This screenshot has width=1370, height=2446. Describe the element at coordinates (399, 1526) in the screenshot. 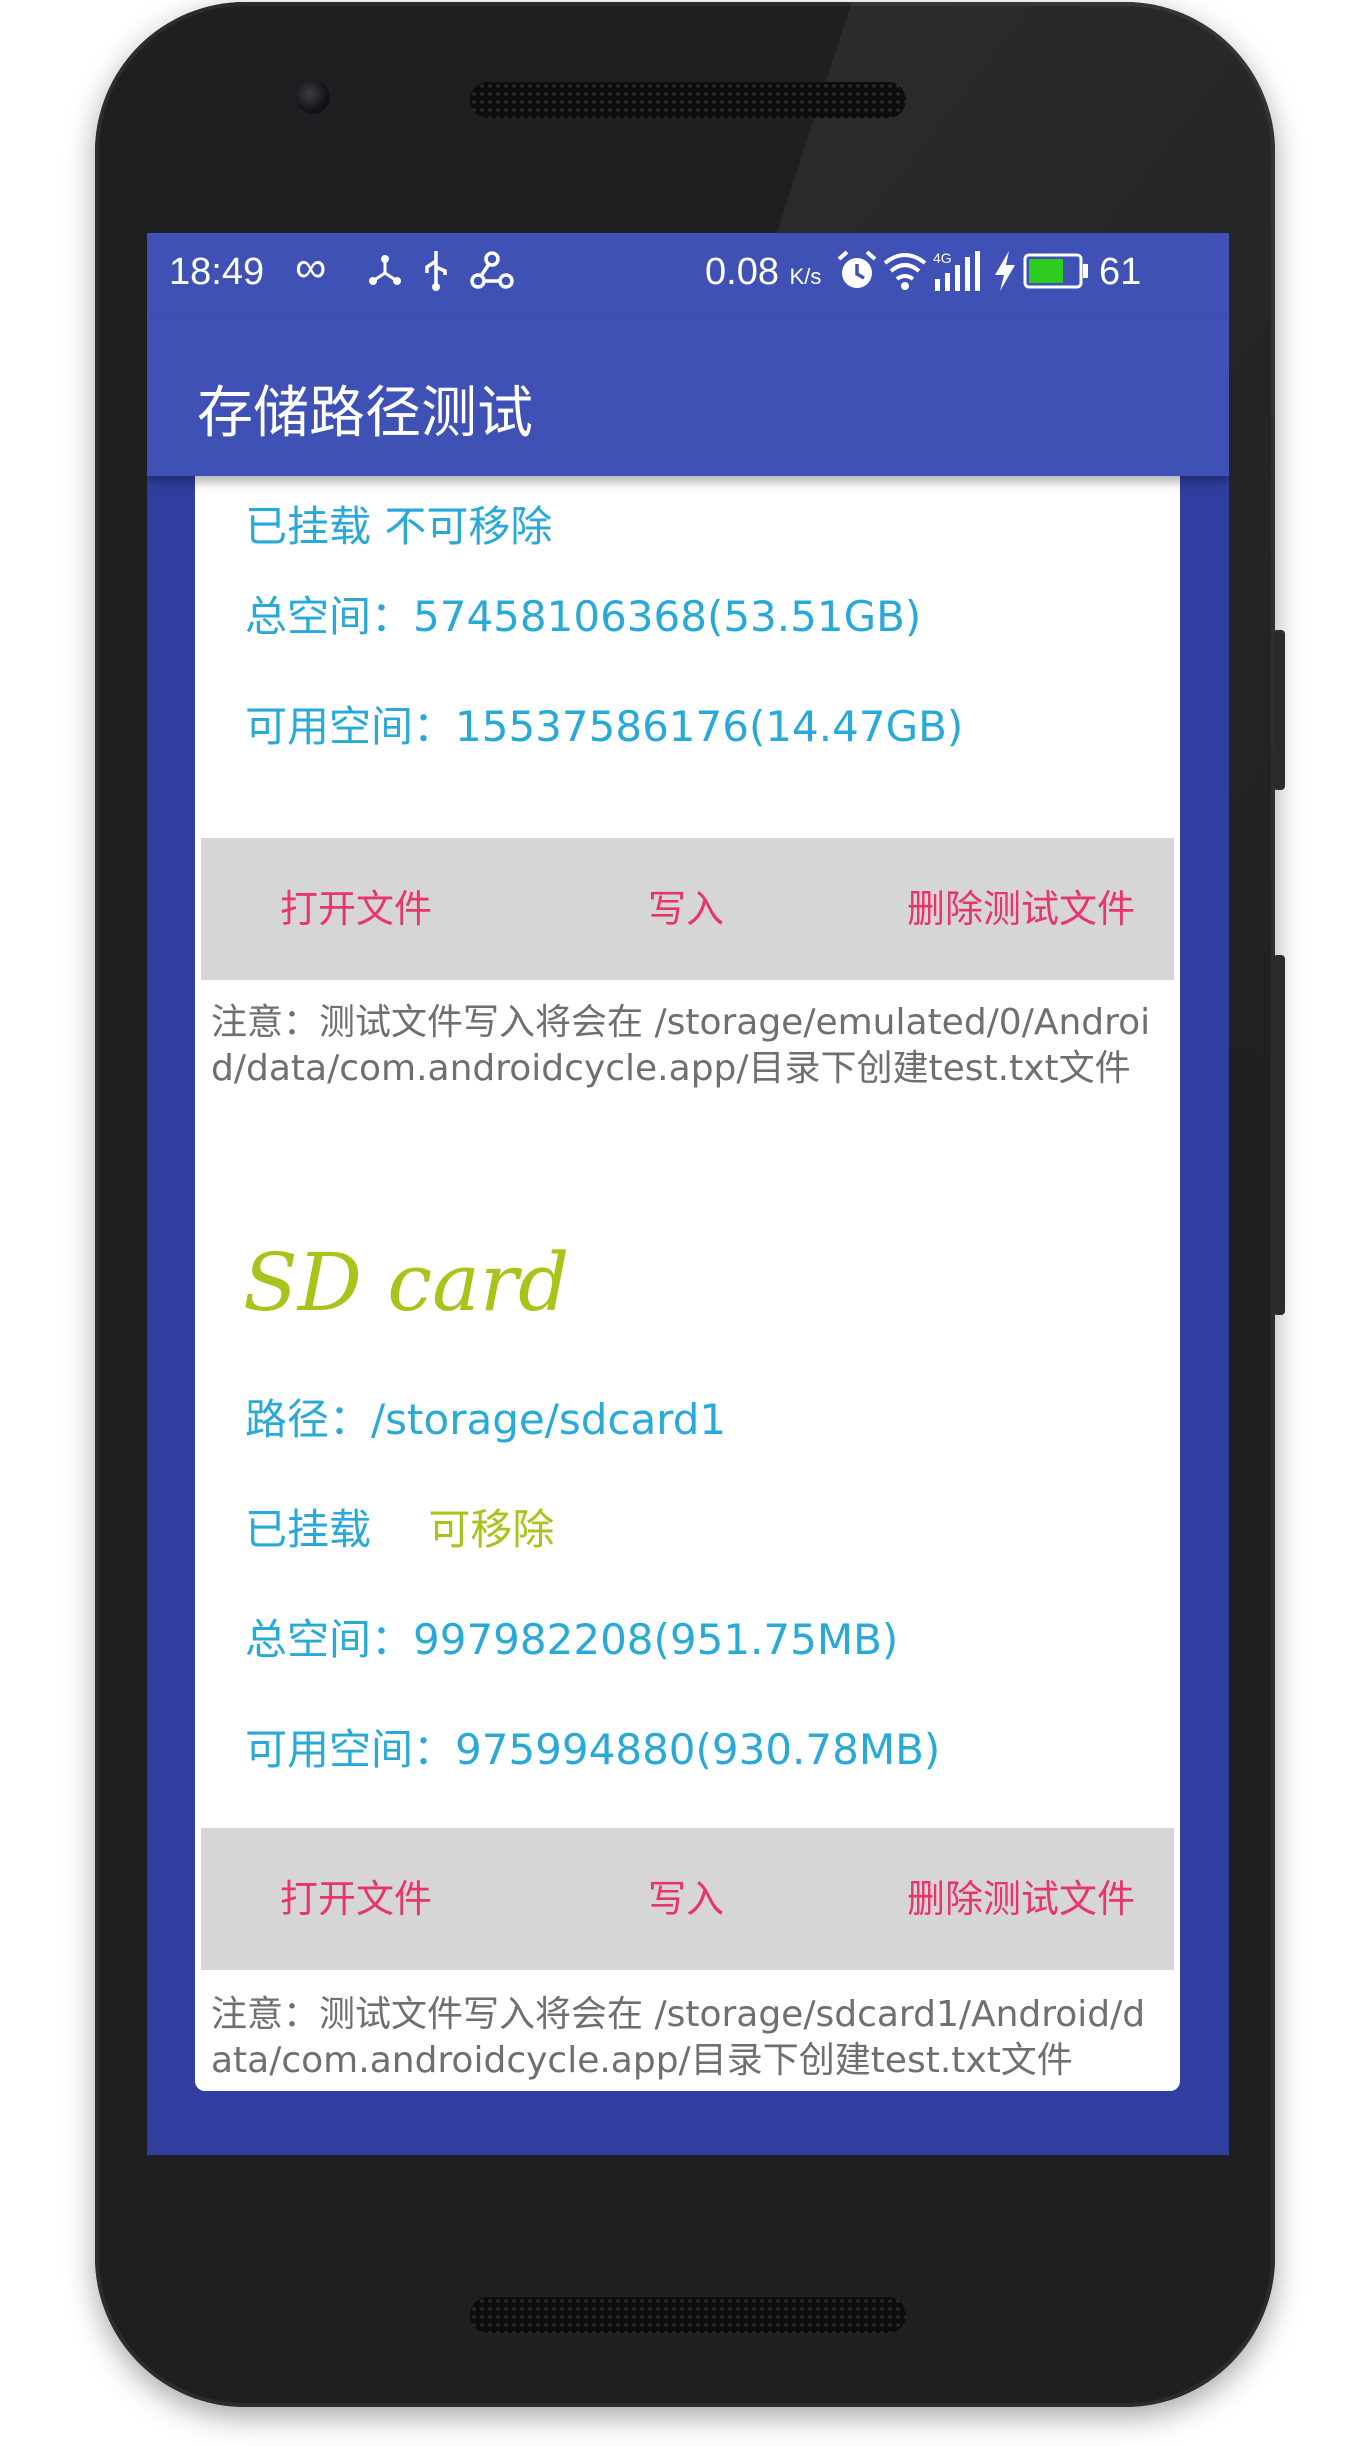

I see `mount-status-row: 已挂载 可移除` at that location.